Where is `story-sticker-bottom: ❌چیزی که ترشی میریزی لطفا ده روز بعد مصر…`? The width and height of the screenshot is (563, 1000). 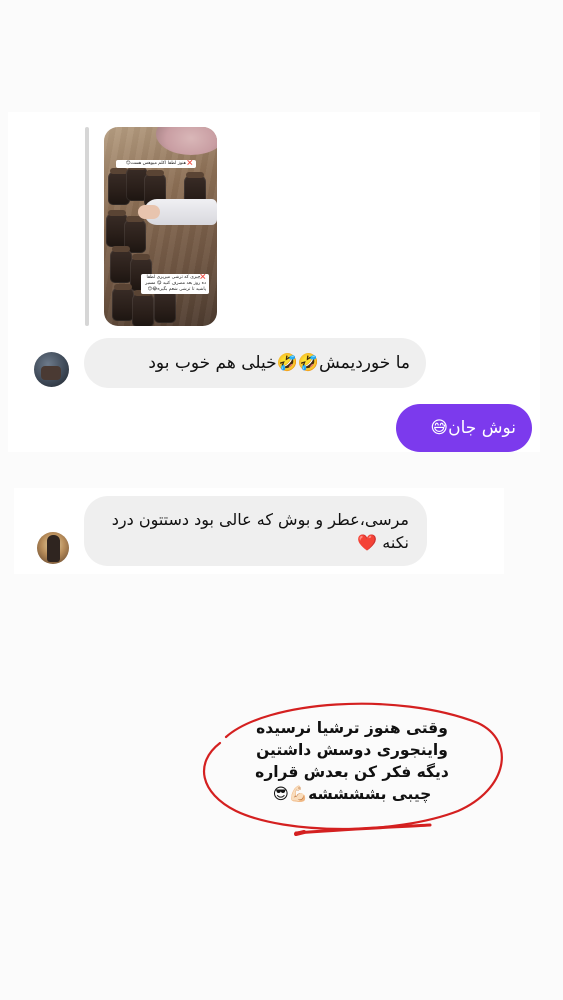 story-sticker-bottom: ❌چیزی که ترشی میریزی لطفا ده روز بعد مصر… is located at coordinates (175, 284).